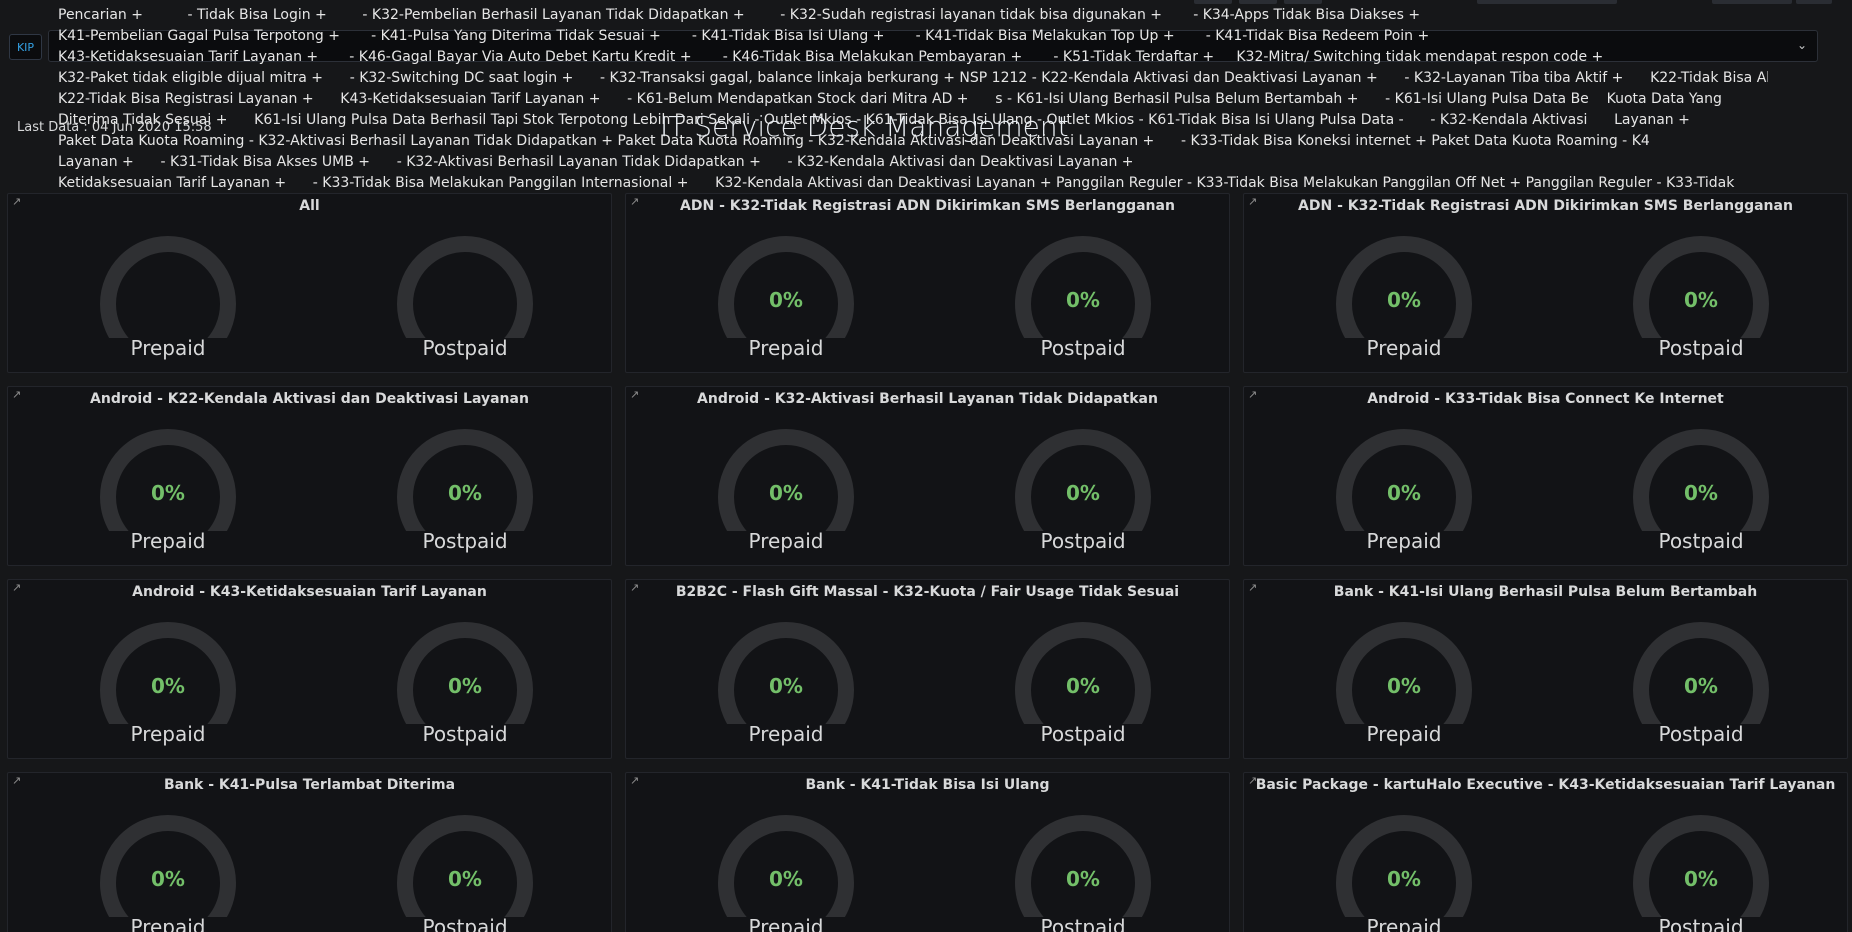 Image resolution: width=1852 pixels, height=932 pixels. I want to click on panel-title: All, so click(309, 206).